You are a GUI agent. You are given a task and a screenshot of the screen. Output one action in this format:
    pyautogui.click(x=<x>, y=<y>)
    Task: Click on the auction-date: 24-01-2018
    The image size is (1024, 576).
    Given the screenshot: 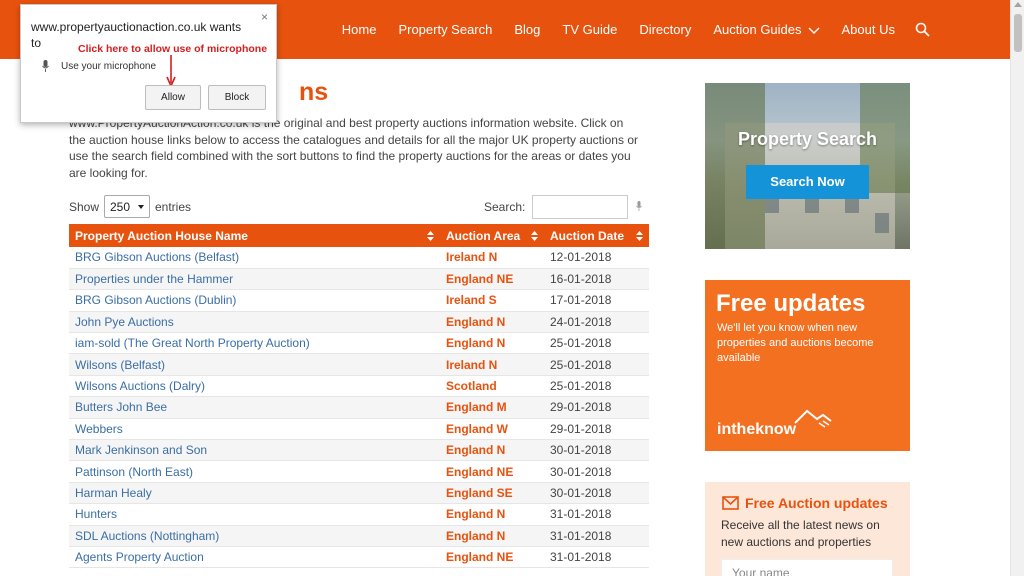 What is the action you would take?
    pyautogui.click(x=596, y=322)
    